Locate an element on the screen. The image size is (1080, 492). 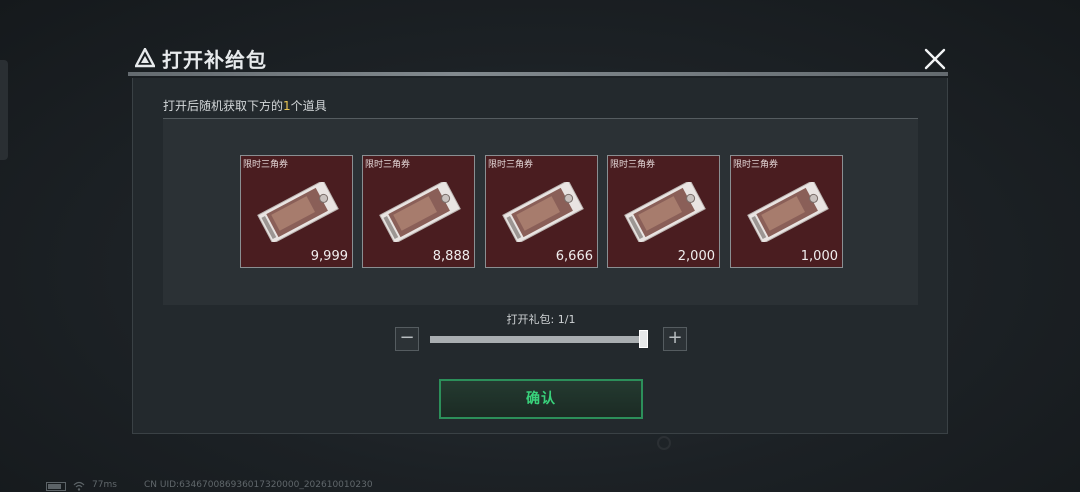
wifi-icon is located at coordinates (79, 486).